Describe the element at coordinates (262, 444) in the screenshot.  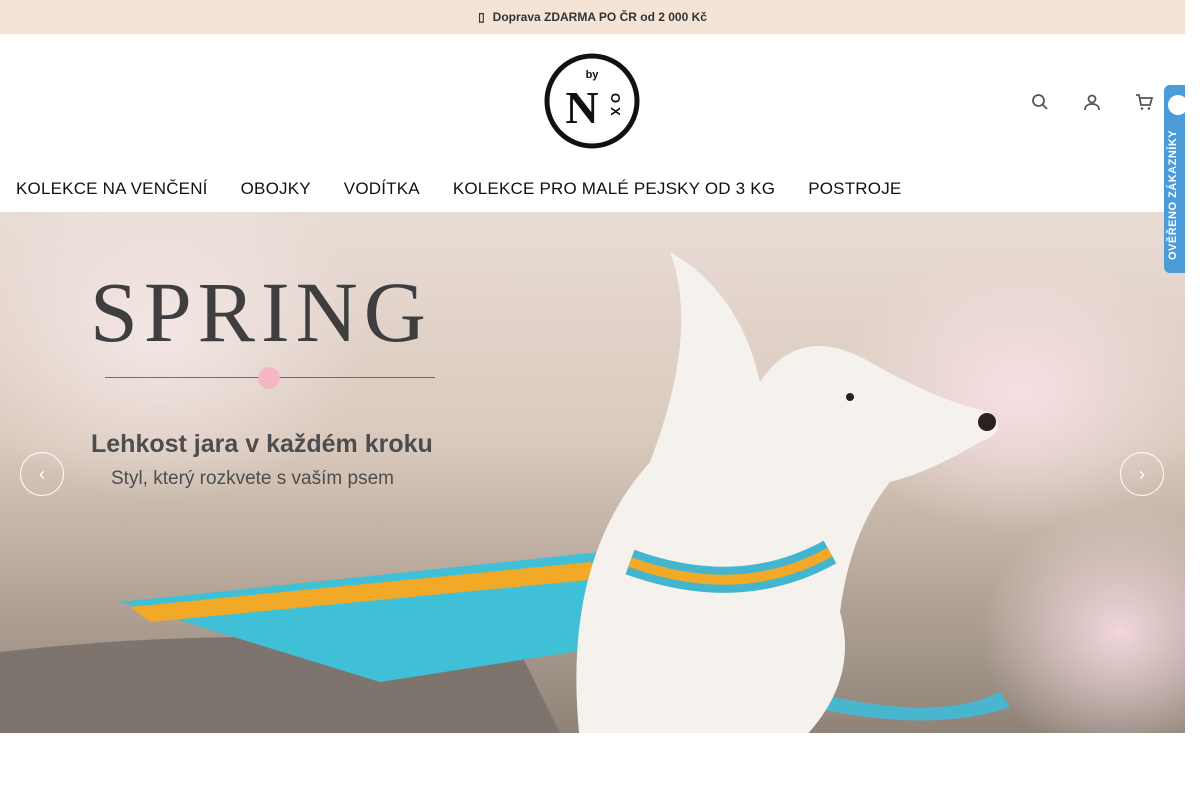
I see `hero-headline: Lehkost jara v každém kroku` at that location.